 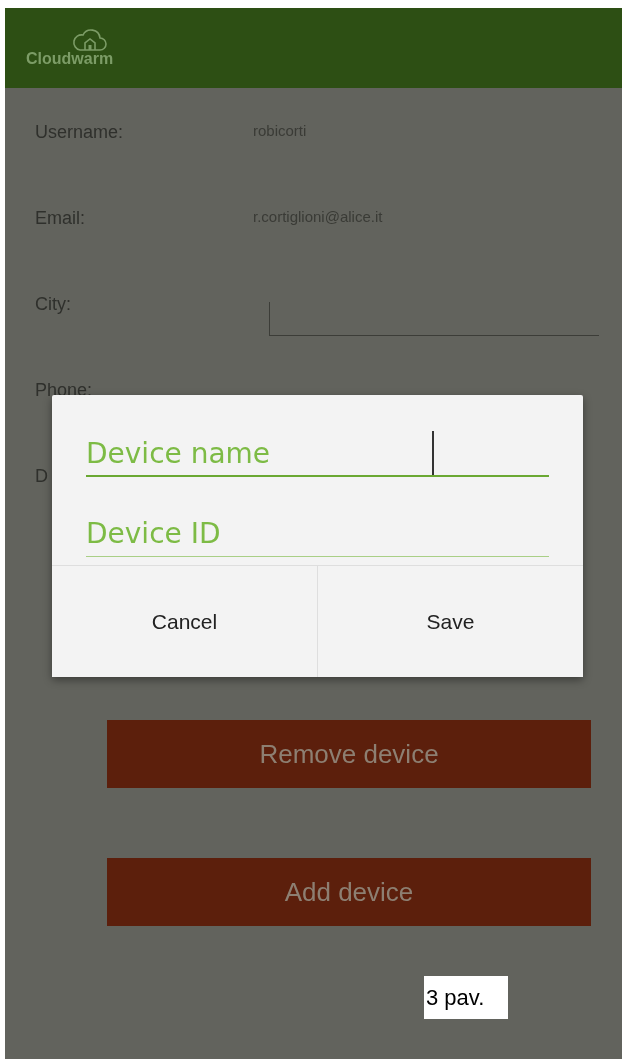 I want to click on app-logo-text: Cloudwarm, so click(x=70, y=59).